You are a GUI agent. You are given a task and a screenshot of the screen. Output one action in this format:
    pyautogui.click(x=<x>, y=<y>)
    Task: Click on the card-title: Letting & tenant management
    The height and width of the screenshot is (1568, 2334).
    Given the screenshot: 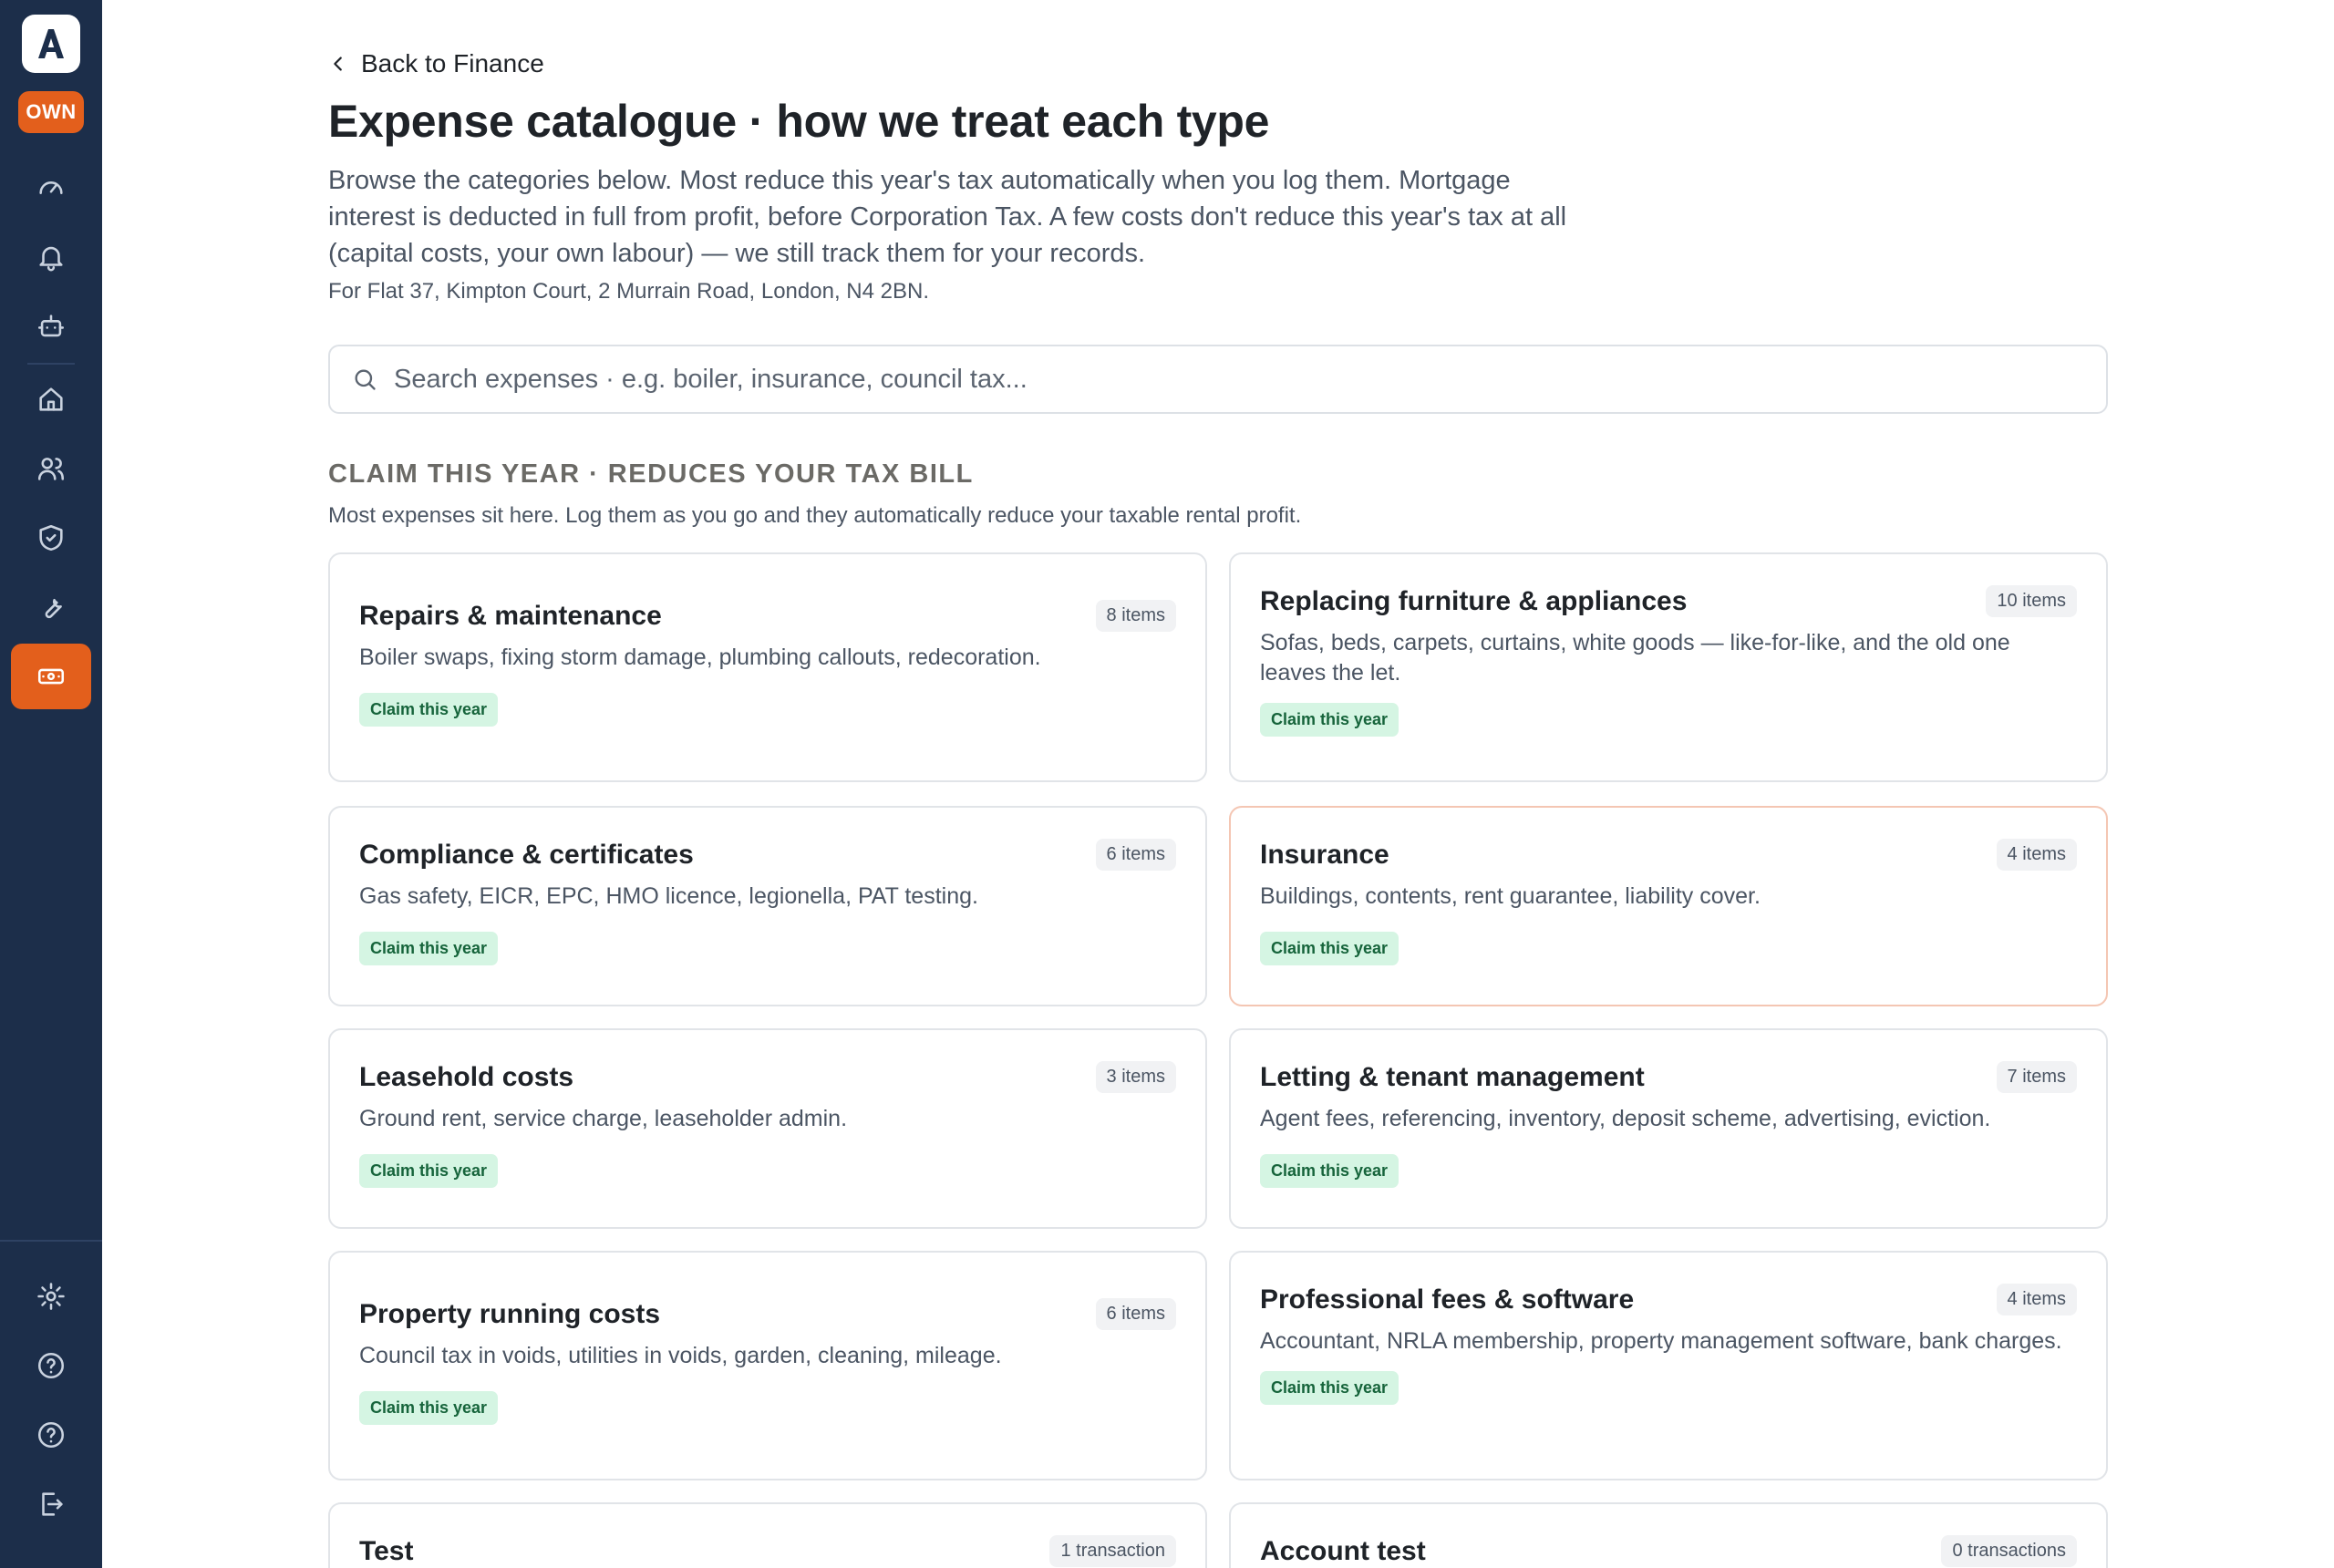 What is the action you would take?
    pyautogui.click(x=1452, y=1076)
    